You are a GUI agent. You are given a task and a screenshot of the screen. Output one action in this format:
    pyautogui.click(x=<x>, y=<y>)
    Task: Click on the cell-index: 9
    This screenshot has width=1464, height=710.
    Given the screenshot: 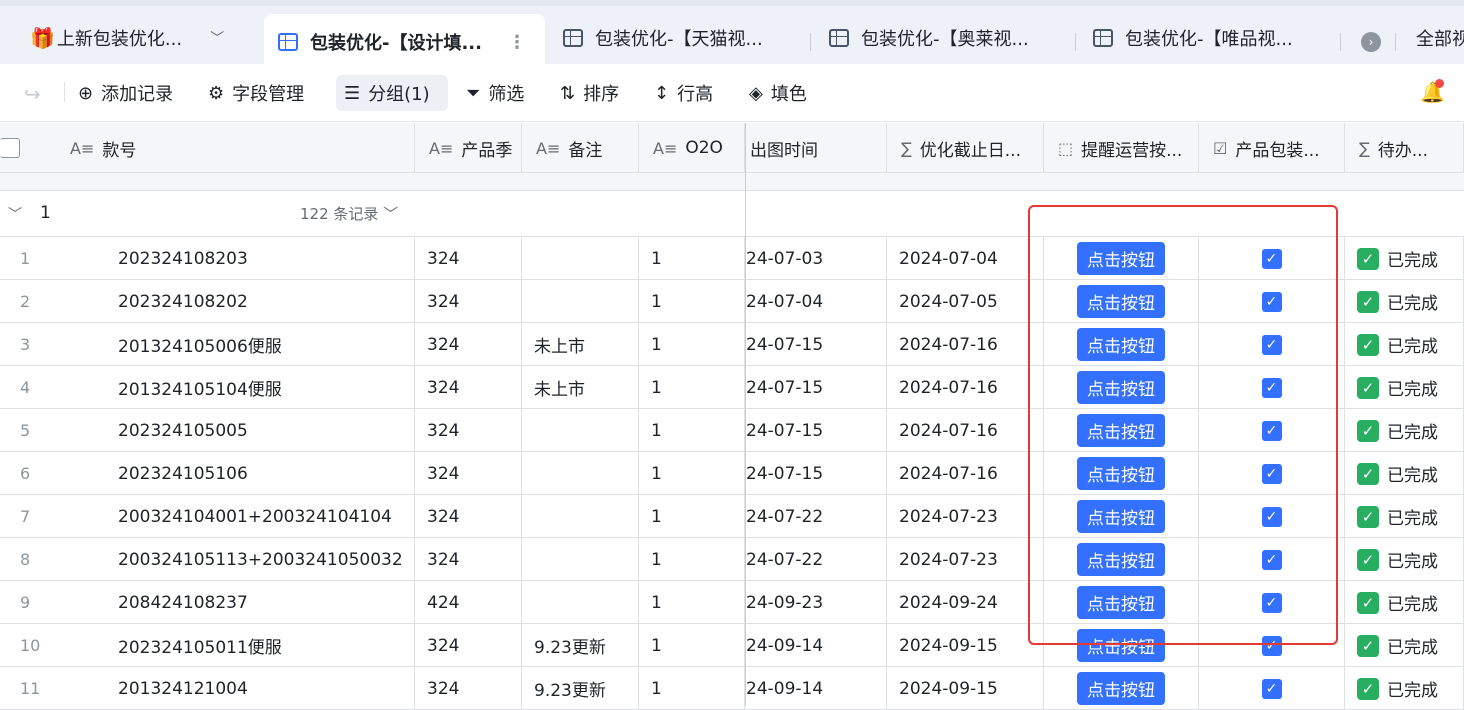 What is the action you would take?
    pyautogui.click(x=28, y=602)
    